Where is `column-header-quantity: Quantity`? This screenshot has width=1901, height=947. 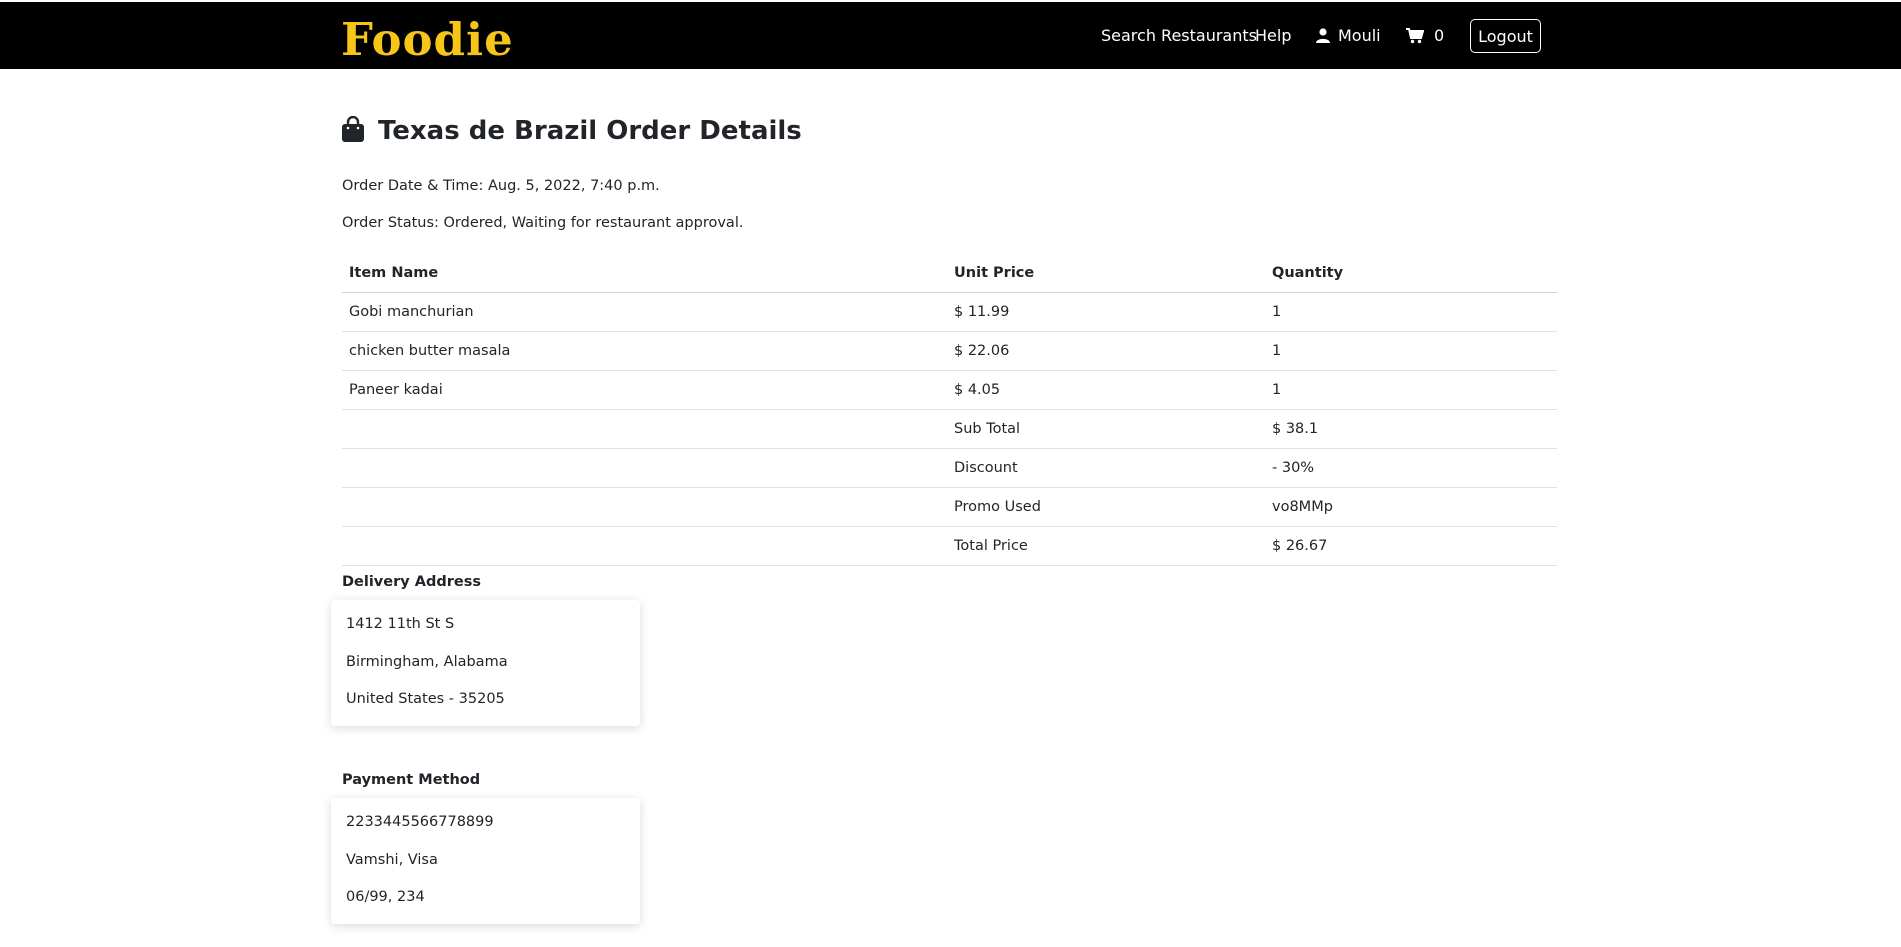
column-header-quantity: Quantity is located at coordinates (1411, 273).